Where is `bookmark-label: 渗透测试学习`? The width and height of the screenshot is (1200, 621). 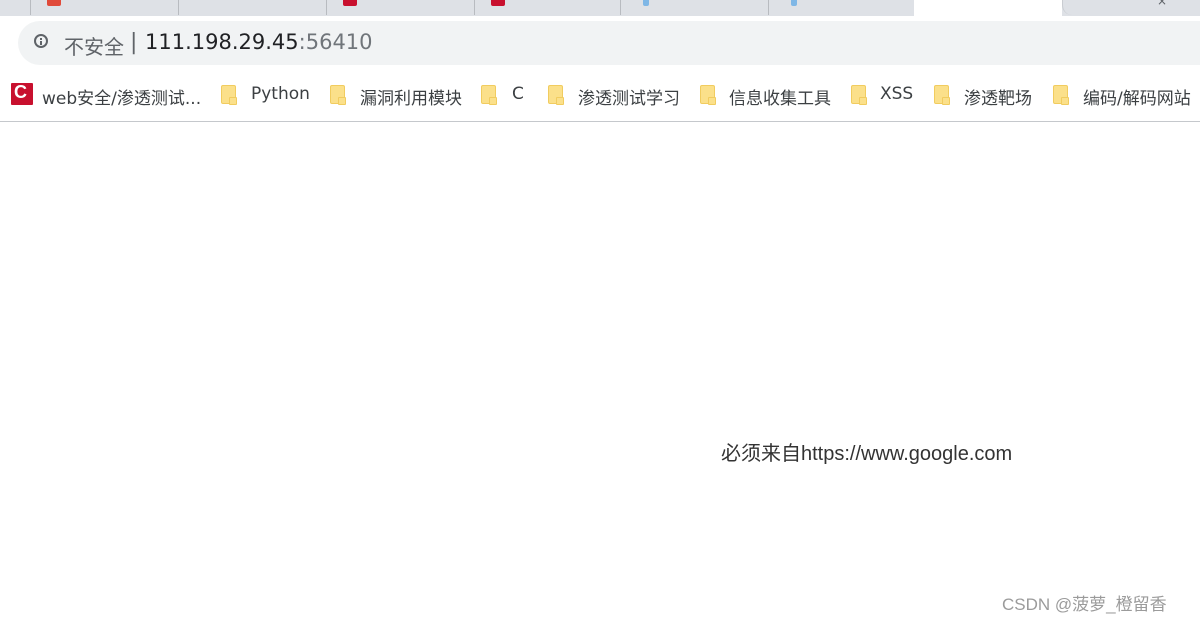 bookmark-label: 渗透测试学习 is located at coordinates (629, 99).